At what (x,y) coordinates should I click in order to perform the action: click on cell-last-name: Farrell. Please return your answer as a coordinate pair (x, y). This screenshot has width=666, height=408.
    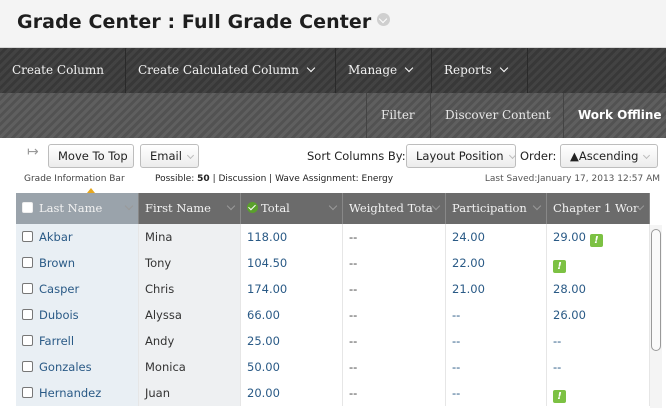
    Looking at the image, I should click on (77, 341).